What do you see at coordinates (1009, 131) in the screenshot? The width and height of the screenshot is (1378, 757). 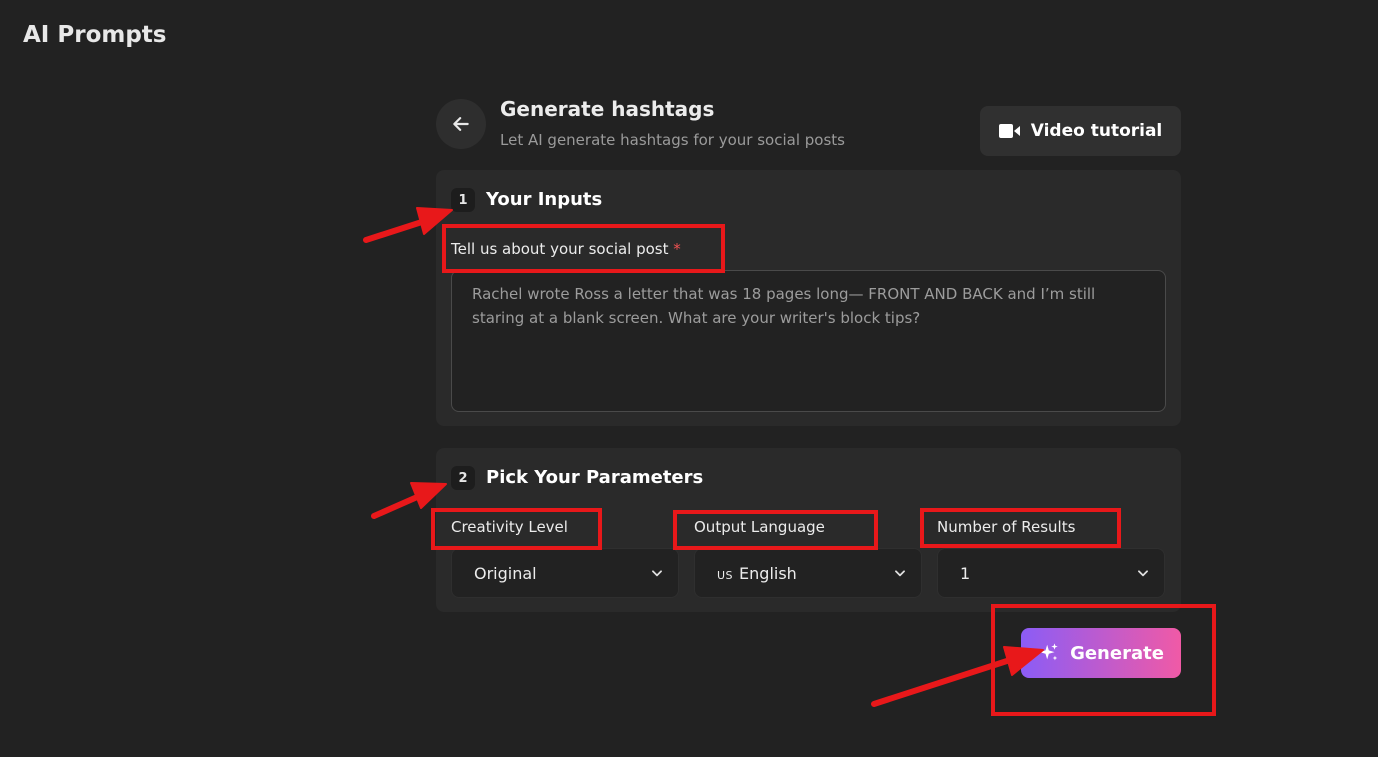 I see `video-camera-icon` at bounding box center [1009, 131].